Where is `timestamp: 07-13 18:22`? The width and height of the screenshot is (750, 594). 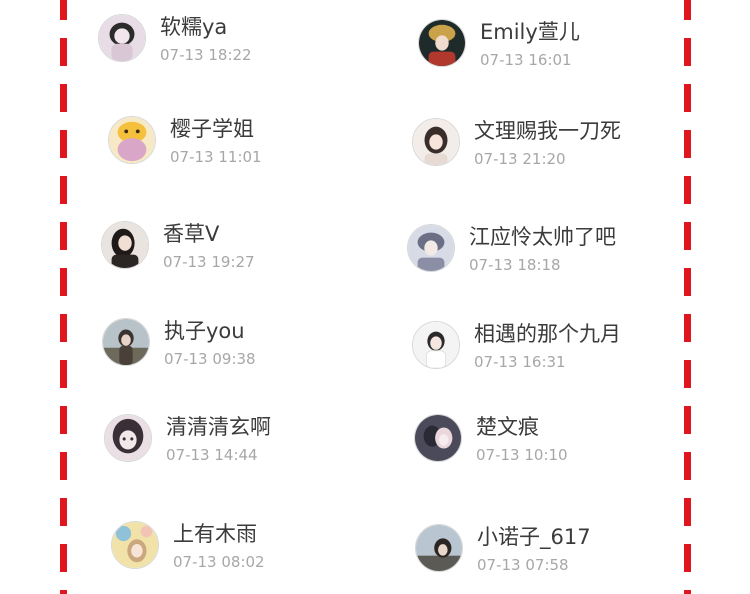
timestamp: 07-13 18:22 is located at coordinates (206, 55).